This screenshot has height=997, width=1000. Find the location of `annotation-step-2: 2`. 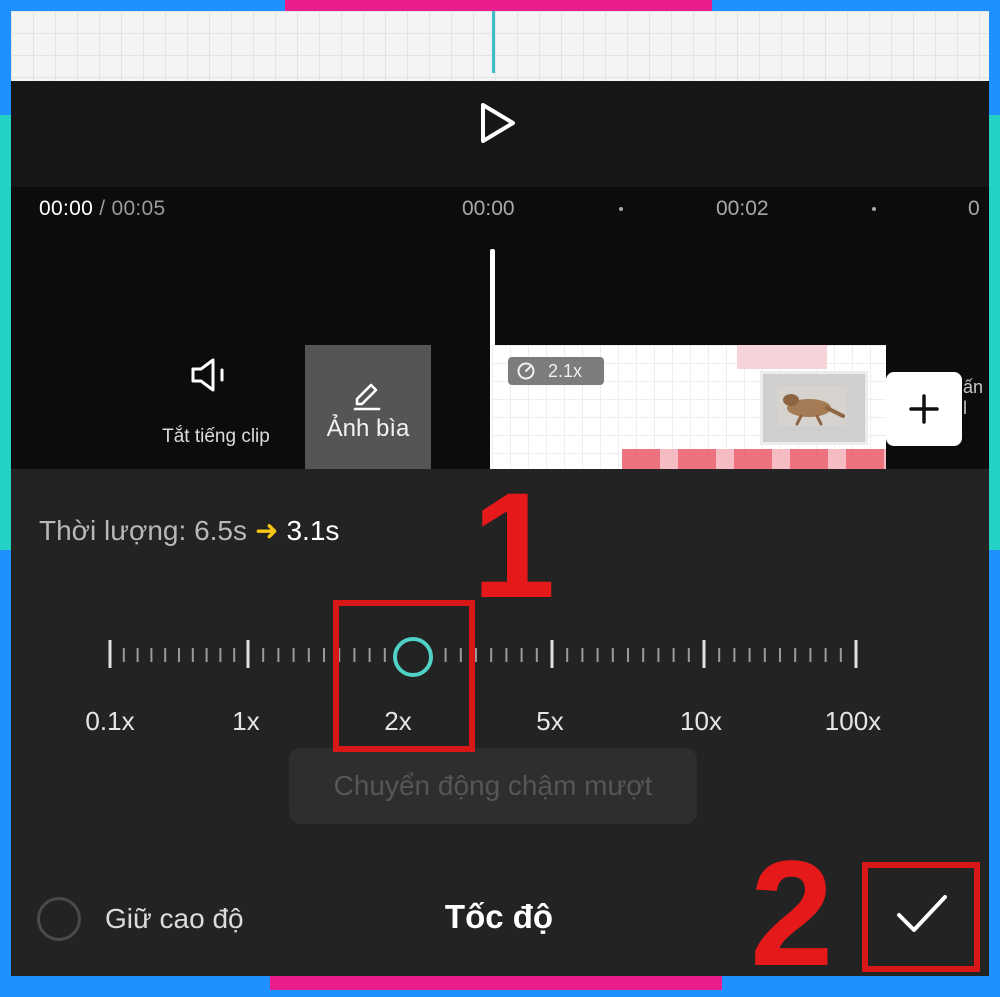

annotation-step-2: 2 is located at coordinates (792, 913).